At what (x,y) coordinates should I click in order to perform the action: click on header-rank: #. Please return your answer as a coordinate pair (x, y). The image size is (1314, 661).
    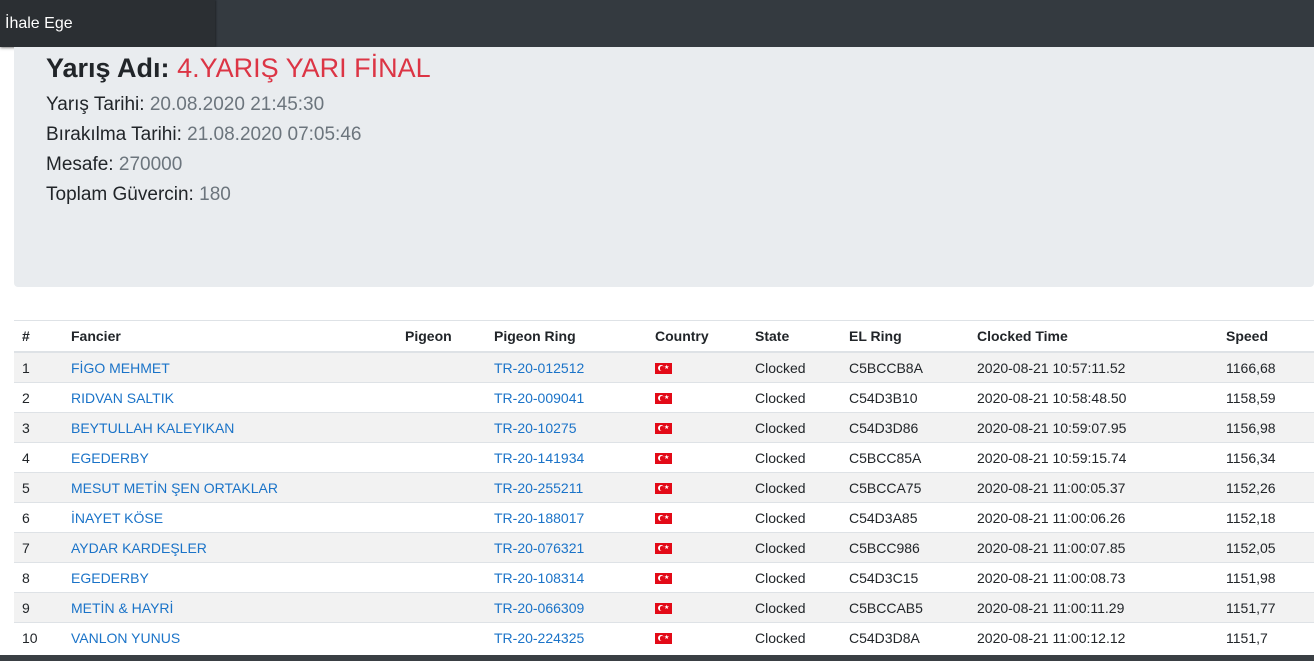
    Looking at the image, I should click on (38, 336).